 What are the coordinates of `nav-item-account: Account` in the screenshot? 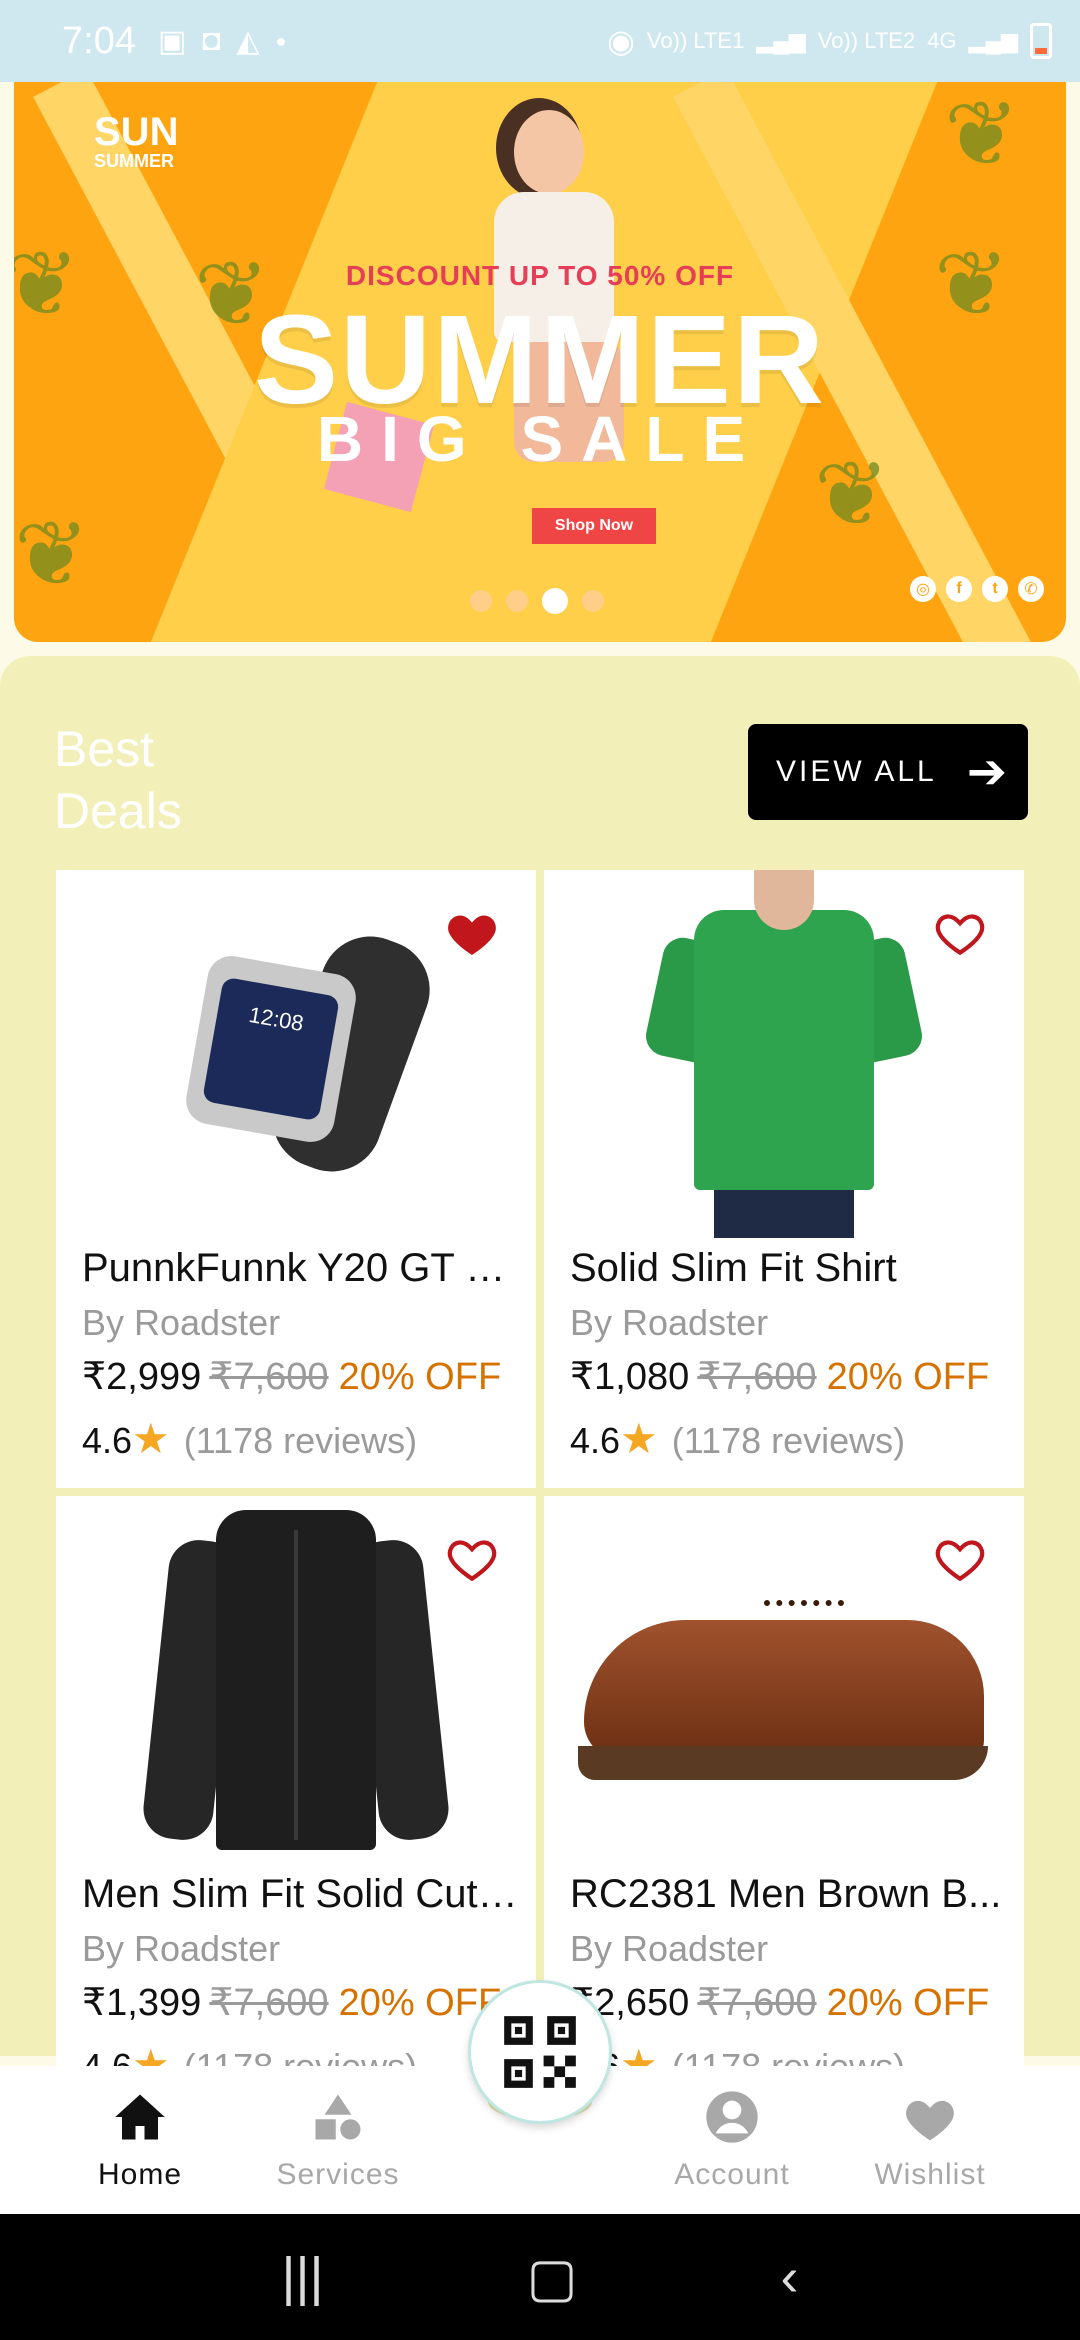 It's located at (732, 2139).